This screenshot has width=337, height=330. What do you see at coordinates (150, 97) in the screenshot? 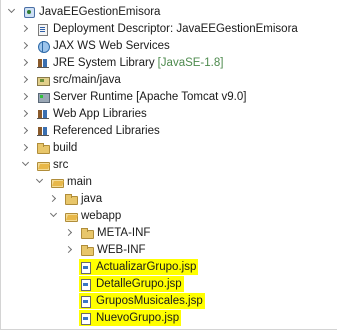
I see `tree-item-label: Server Runtime [Apache Tomcat v9.0]` at bounding box center [150, 97].